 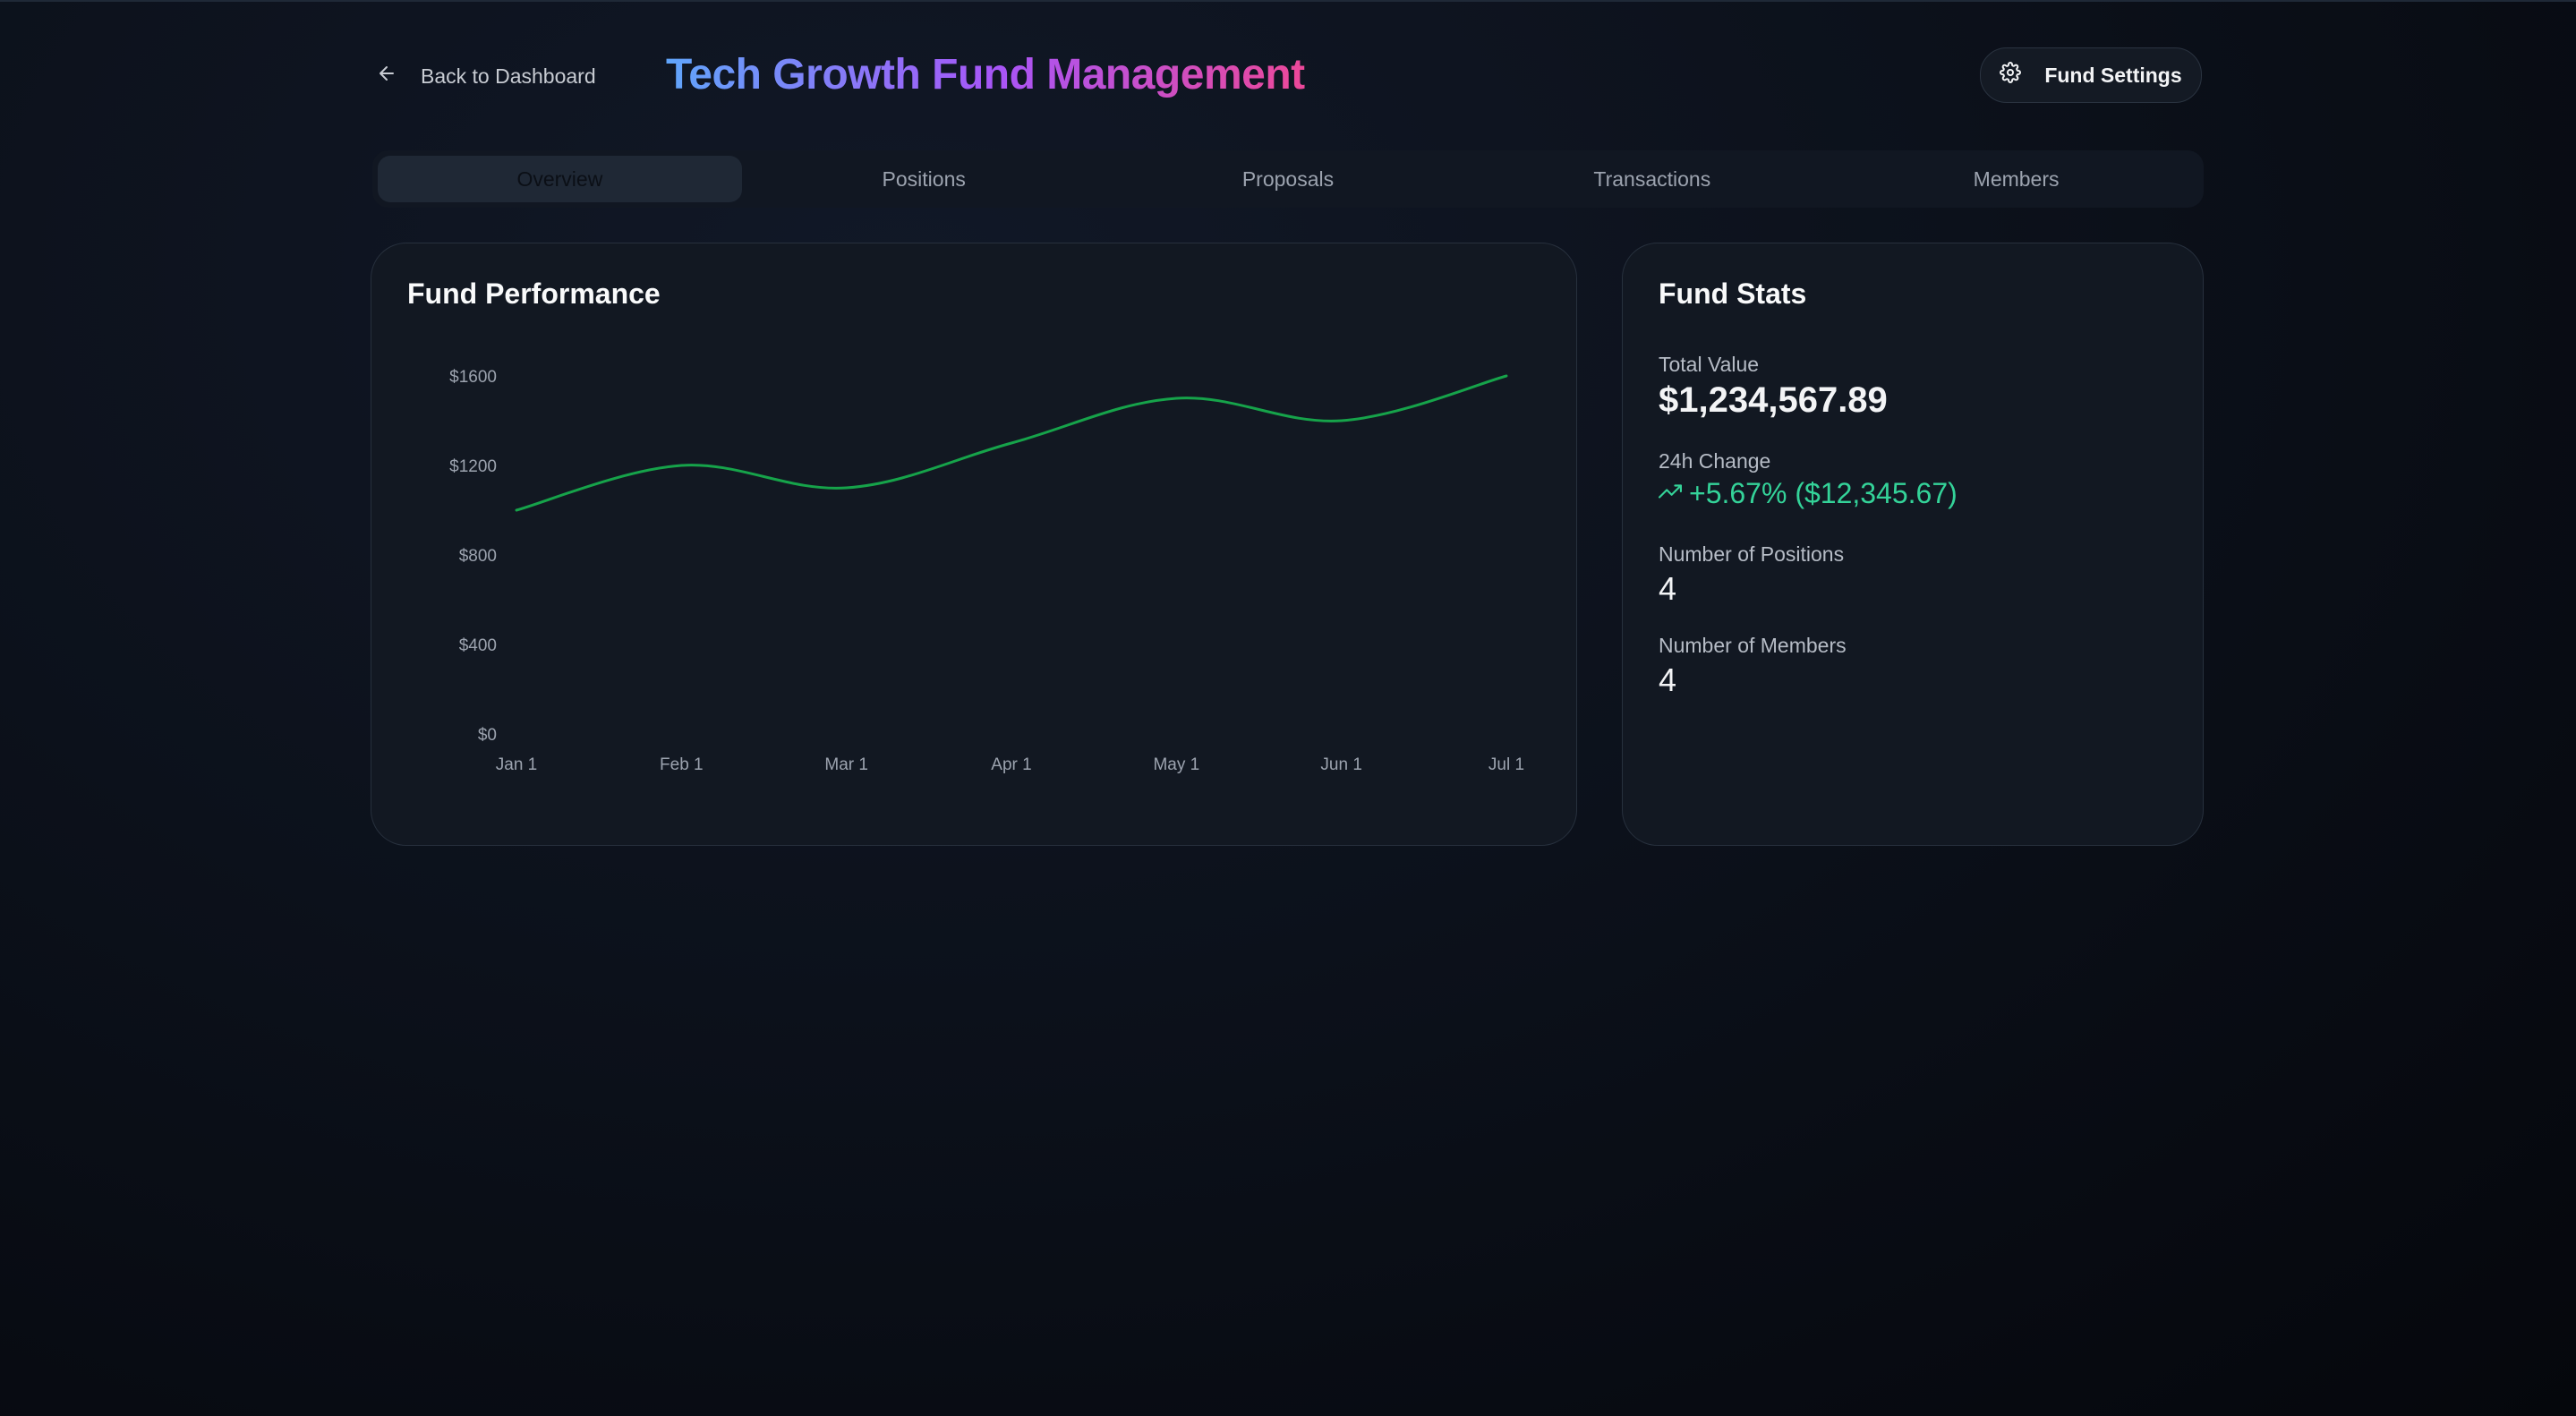 I want to click on x-tick-label: Feb 1, so click(x=682, y=765).